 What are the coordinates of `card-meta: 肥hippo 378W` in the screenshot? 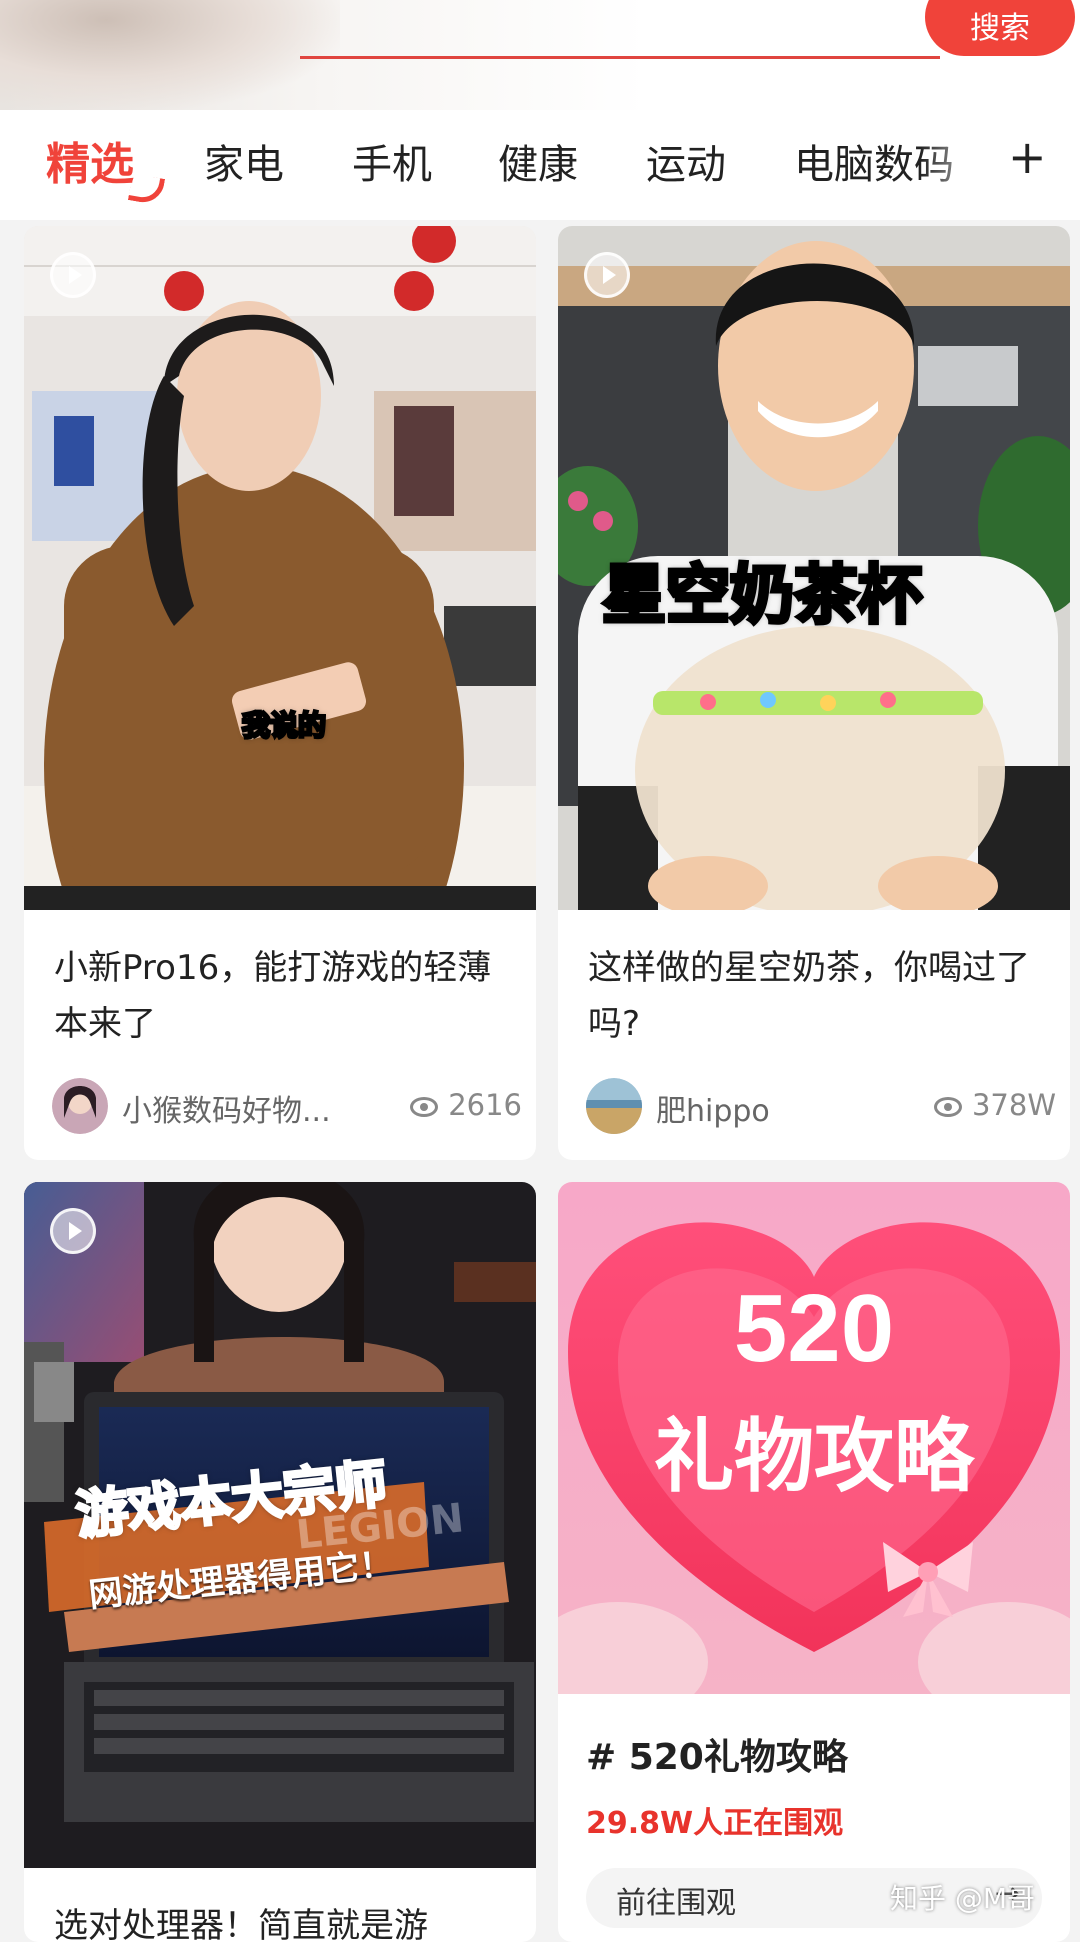 It's located at (821, 1106).